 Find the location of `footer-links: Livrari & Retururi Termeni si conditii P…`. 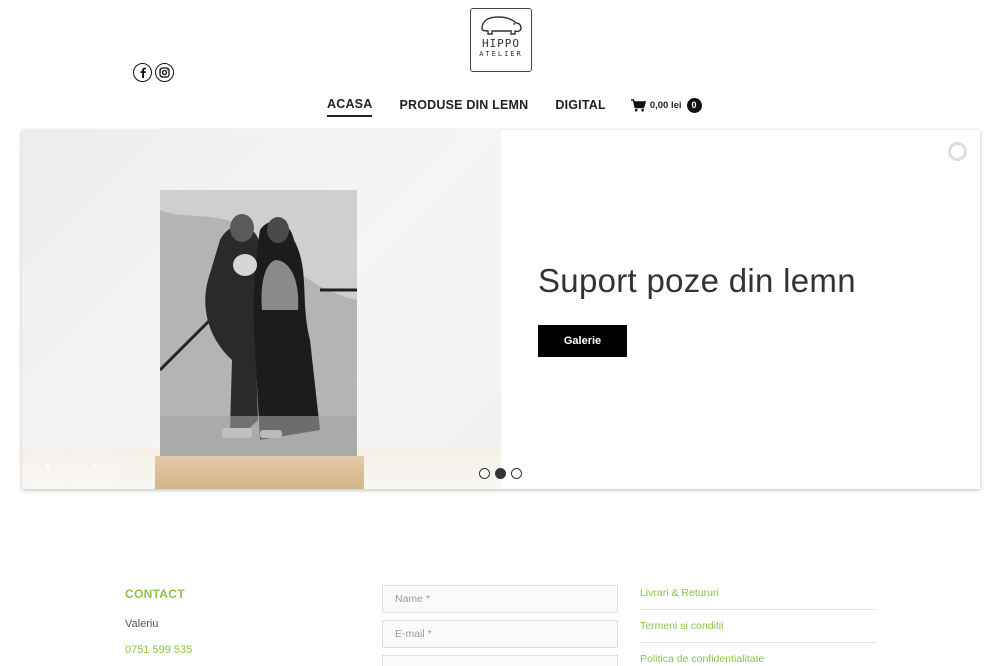

footer-links: Livrari & Retururi Termeni si conditii P… is located at coordinates (758, 621).